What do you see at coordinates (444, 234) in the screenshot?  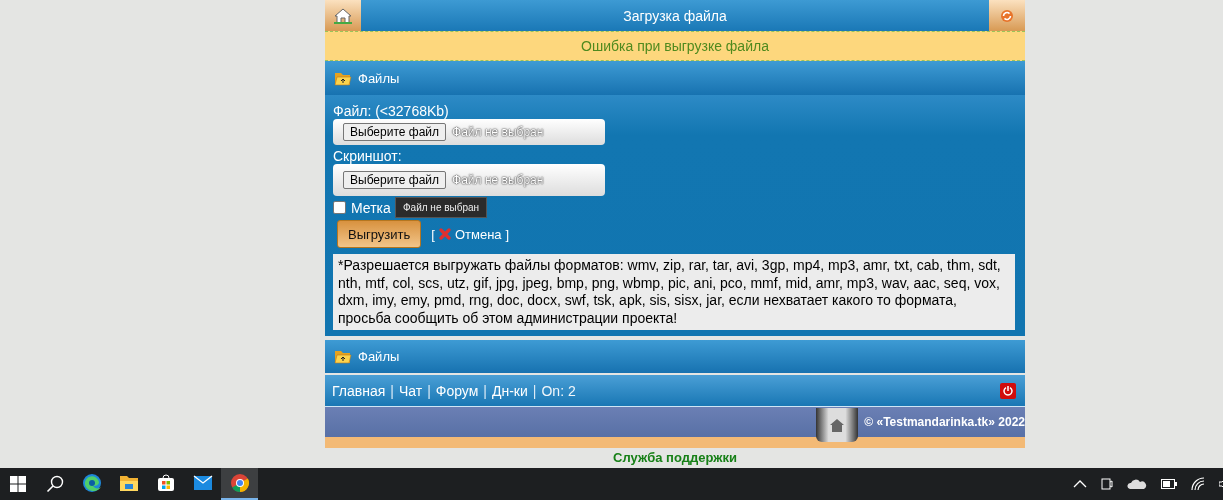 I see `cross-icon` at bounding box center [444, 234].